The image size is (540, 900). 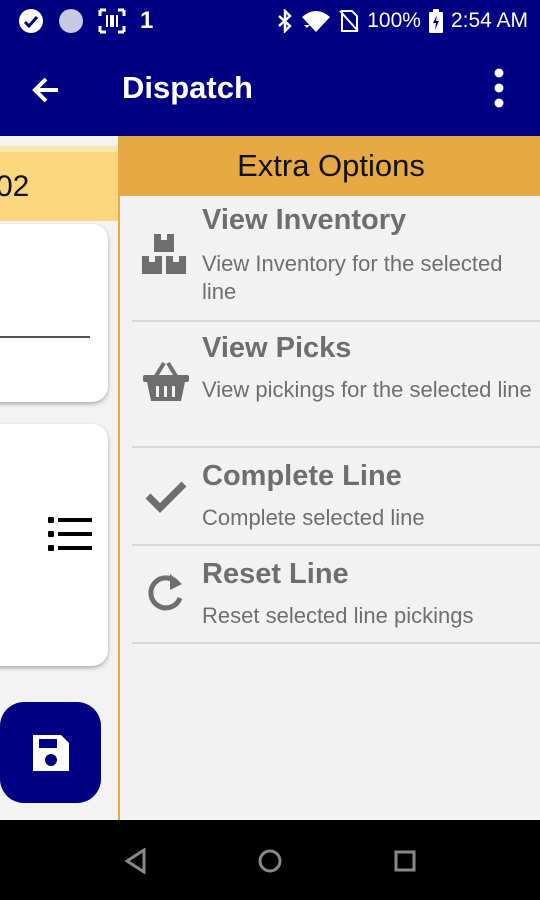 What do you see at coordinates (166, 254) in the screenshot?
I see `boxes-icon` at bounding box center [166, 254].